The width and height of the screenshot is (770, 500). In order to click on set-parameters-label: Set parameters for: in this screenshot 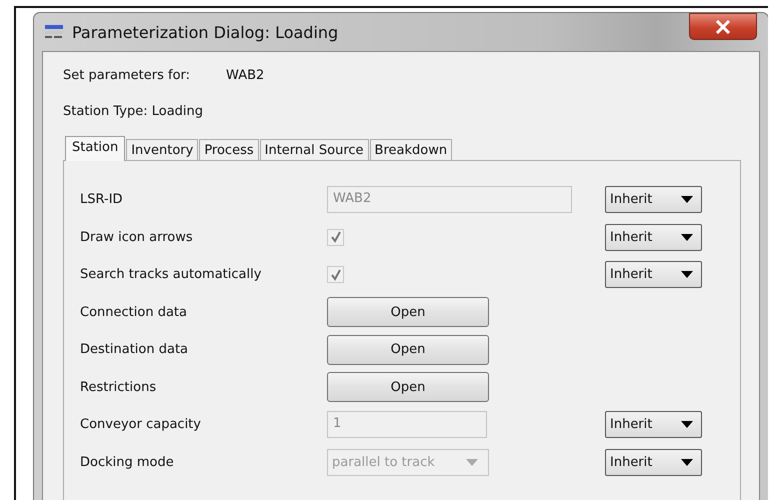, I will do `click(126, 75)`.